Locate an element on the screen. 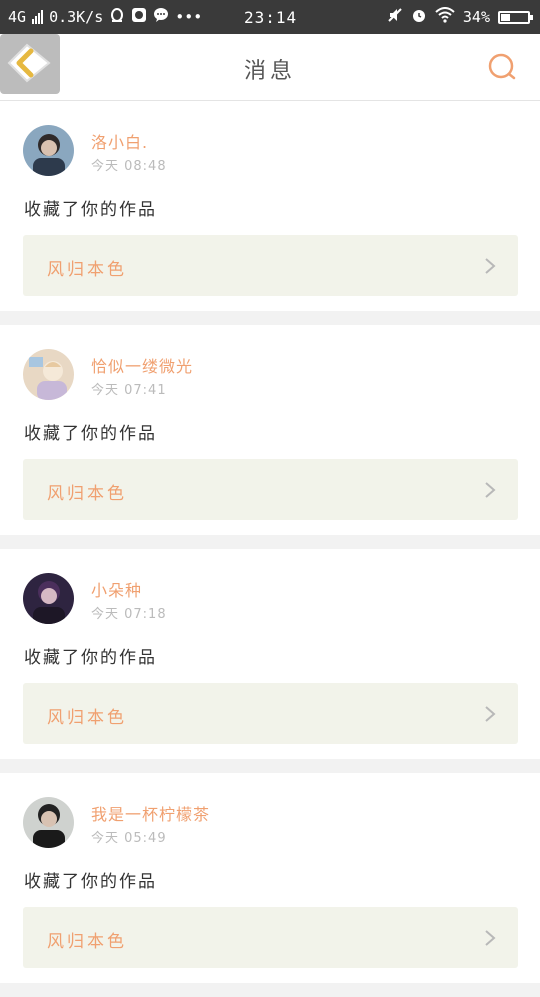 The image size is (540, 997). wifi-icon is located at coordinates (445, 17).